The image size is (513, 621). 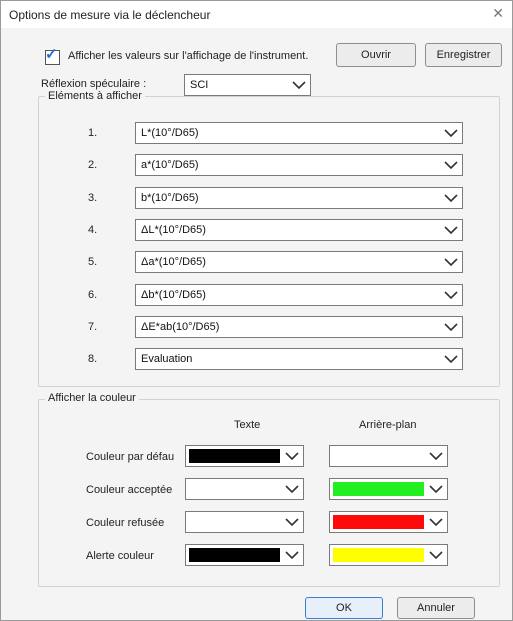 I want to click on element-value: L*(10°/D65), so click(x=170, y=133).